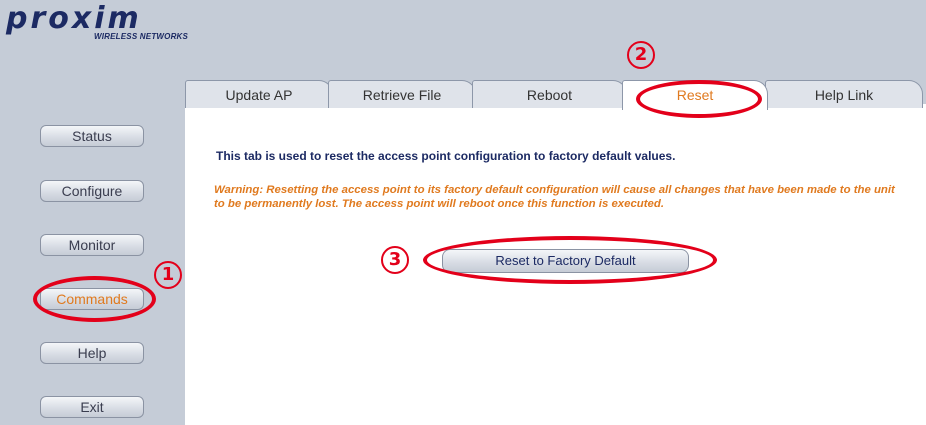  Describe the element at coordinates (92, 191) in the screenshot. I see `nav-configure-button: Configure` at that location.